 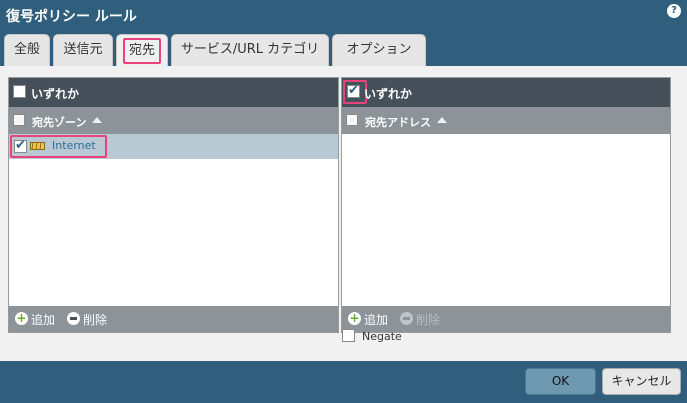 I want to click on tab-source-label: 送信元, so click(x=83, y=49).